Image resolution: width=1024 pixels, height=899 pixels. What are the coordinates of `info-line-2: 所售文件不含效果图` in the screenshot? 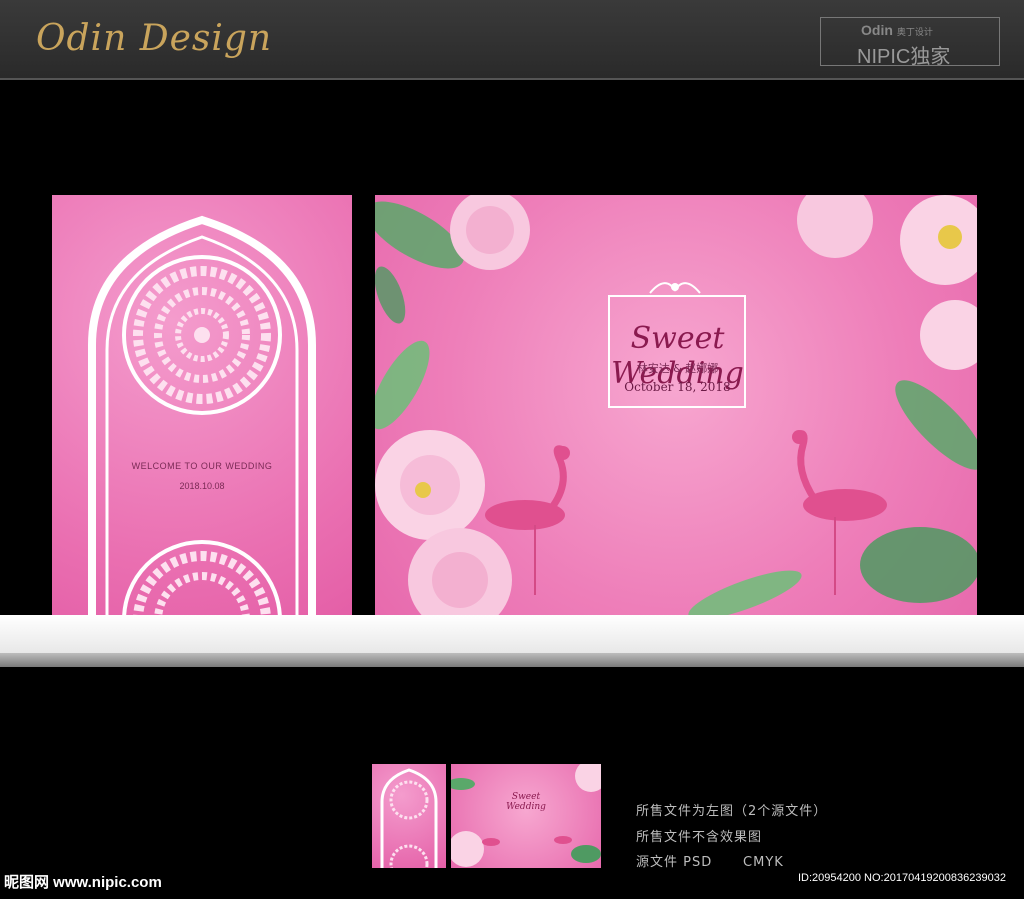 It's located at (699, 837).